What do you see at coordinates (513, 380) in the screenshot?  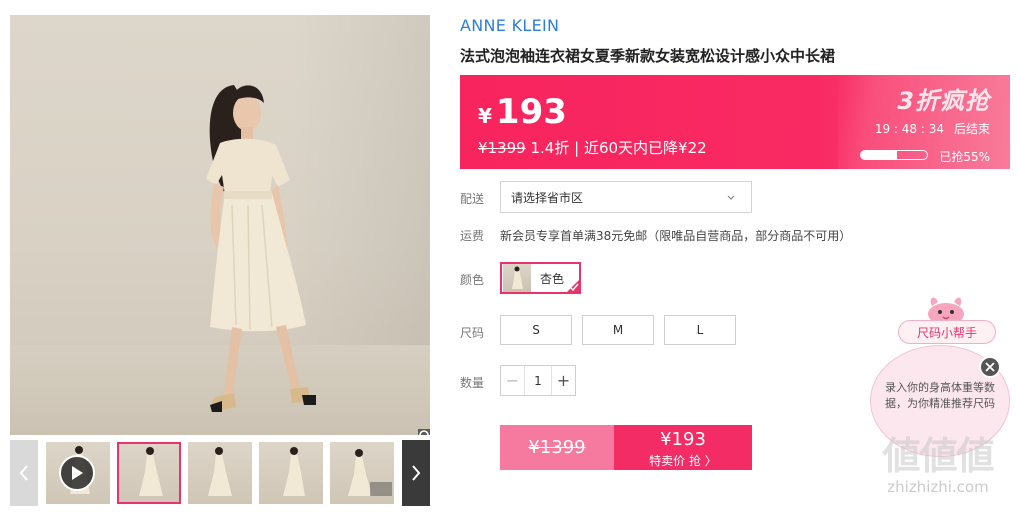 I see `quantity-minus-button: −` at bounding box center [513, 380].